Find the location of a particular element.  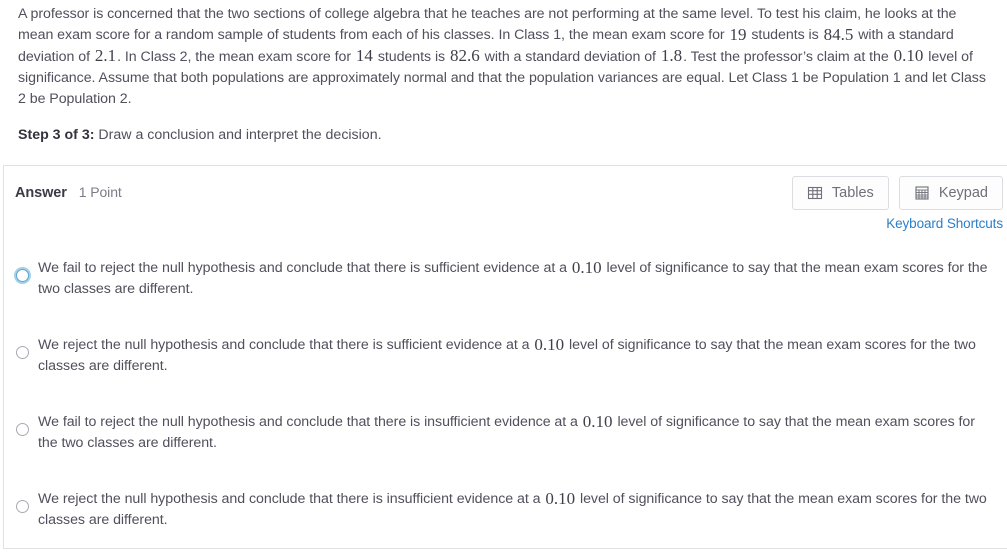

math-number: 19 is located at coordinates (738, 34).